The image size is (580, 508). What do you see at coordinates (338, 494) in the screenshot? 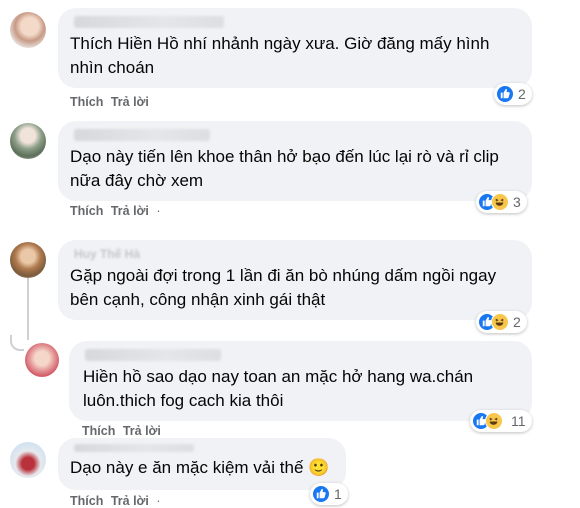
I see `reaction-count: 1` at bounding box center [338, 494].